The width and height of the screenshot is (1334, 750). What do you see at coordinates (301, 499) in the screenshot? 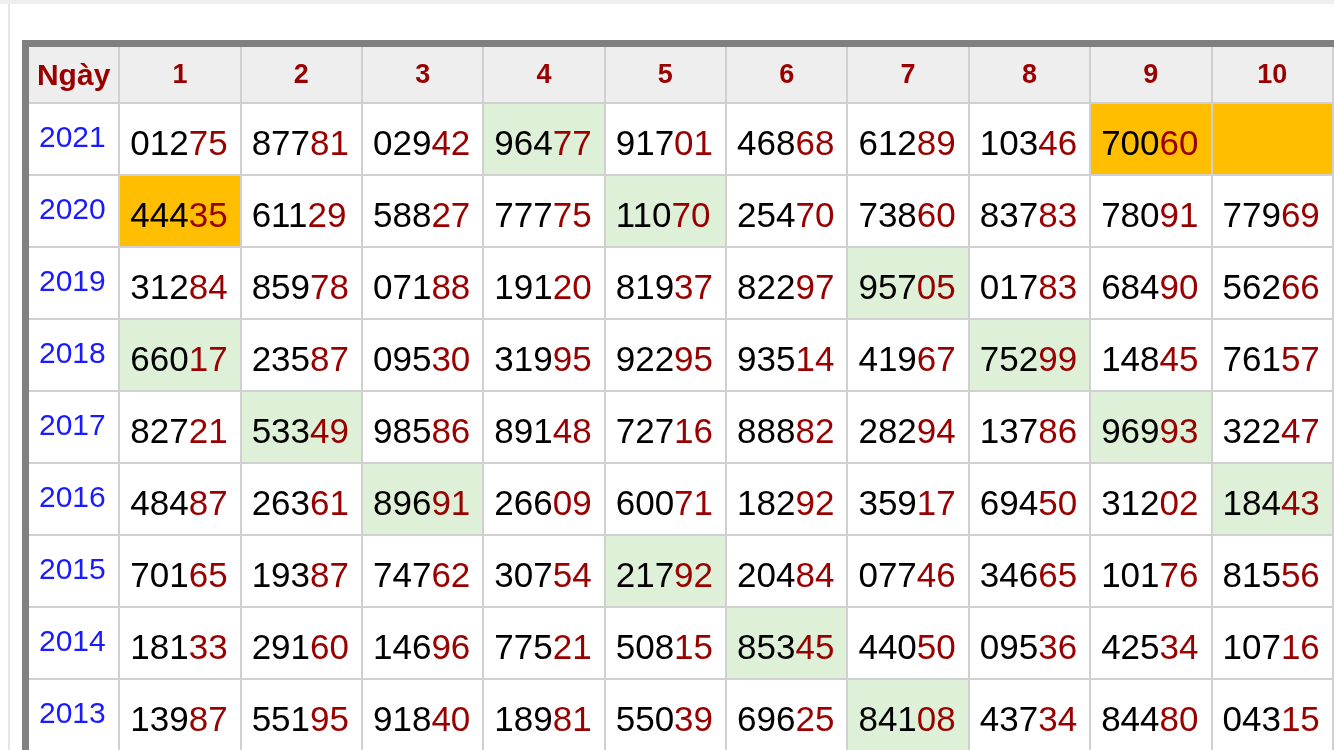
I see `table-cell: 26361` at bounding box center [301, 499].